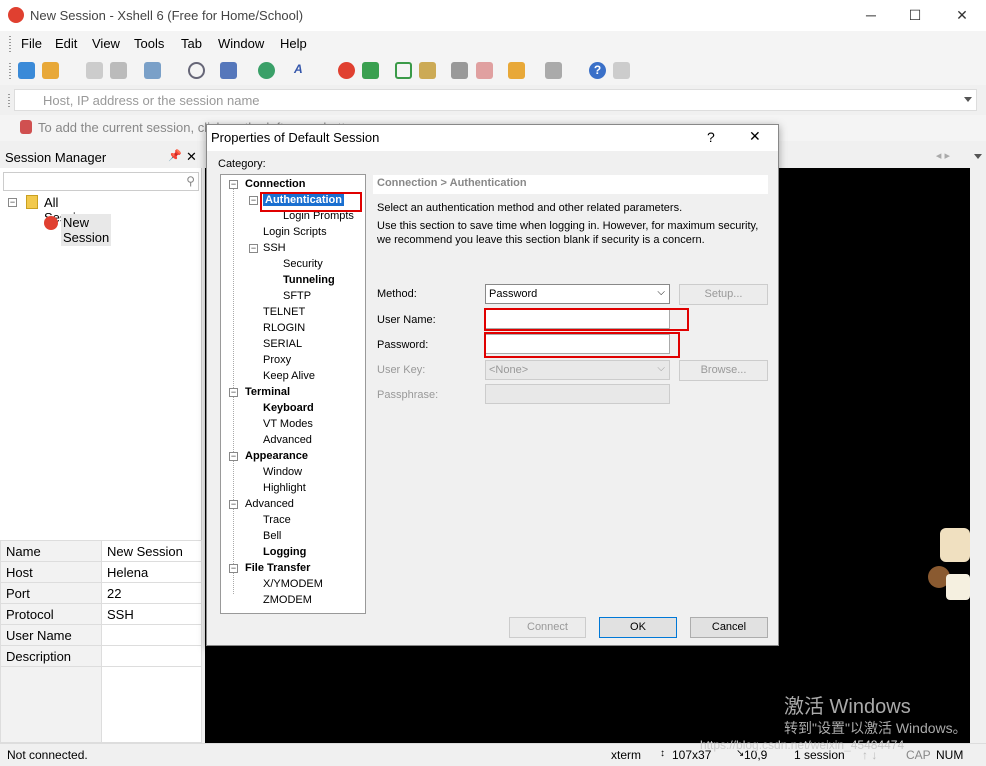  What do you see at coordinates (276, 456) in the screenshot?
I see `tree-appearance: Appearance` at bounding box center [276, 456].